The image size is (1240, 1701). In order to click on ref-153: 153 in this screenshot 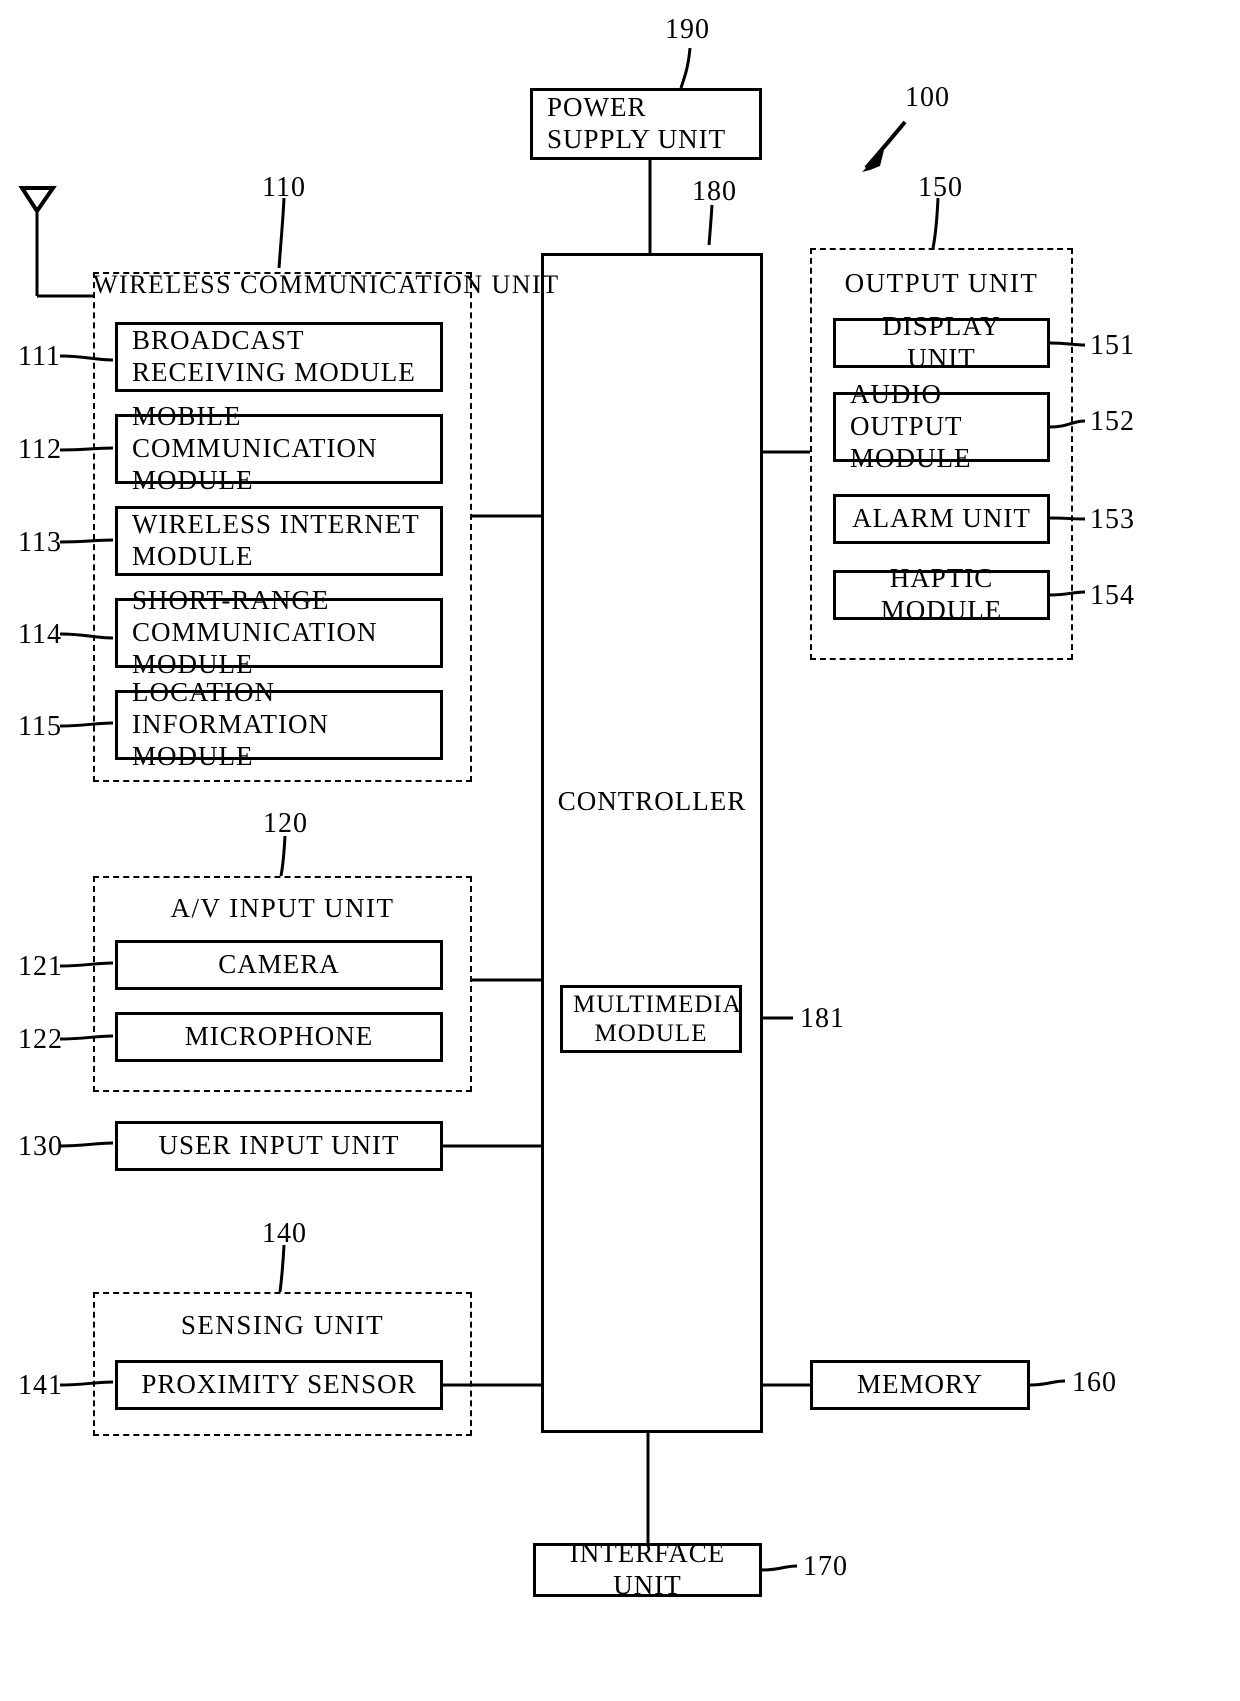, I will do `click(1112, 519)`.